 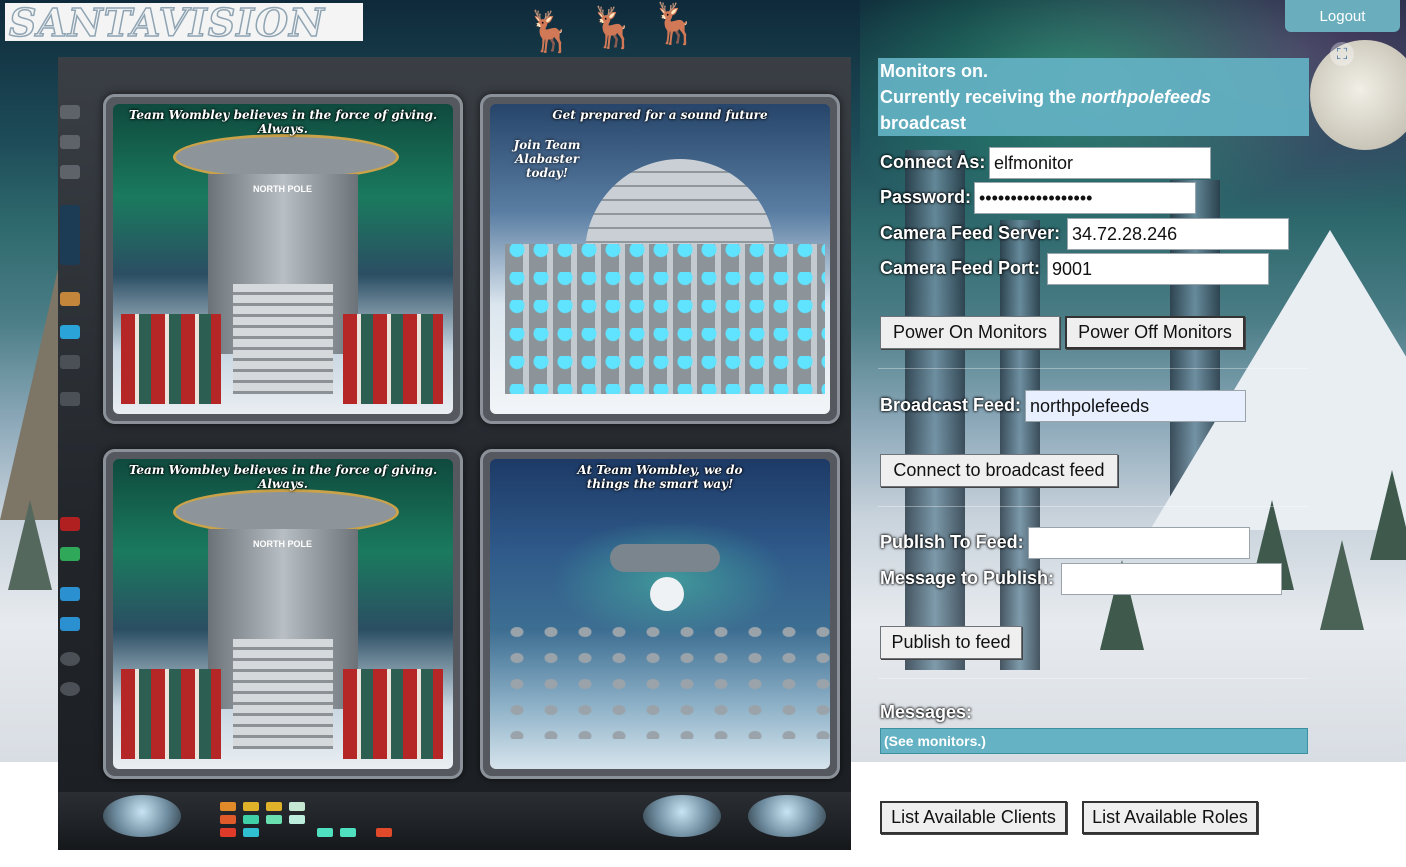 What do you see at coordinates (660, 115) in the screenshot?
I see `screen-2-caption: Get prepared for a sound future` at bounding box center [660, 115].